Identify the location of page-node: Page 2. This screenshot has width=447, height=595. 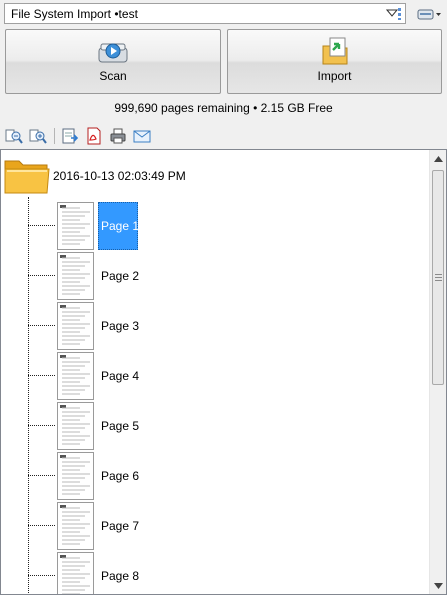
(218, 276).